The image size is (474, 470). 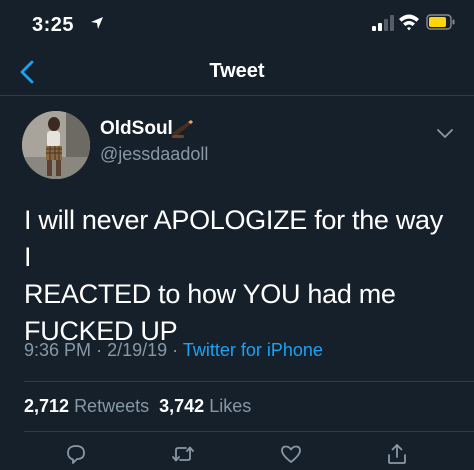 What do you see at coordinates (136, 129) in the screenshot?
I see `display-name: OldSoul` at bounding box center [136, 129].